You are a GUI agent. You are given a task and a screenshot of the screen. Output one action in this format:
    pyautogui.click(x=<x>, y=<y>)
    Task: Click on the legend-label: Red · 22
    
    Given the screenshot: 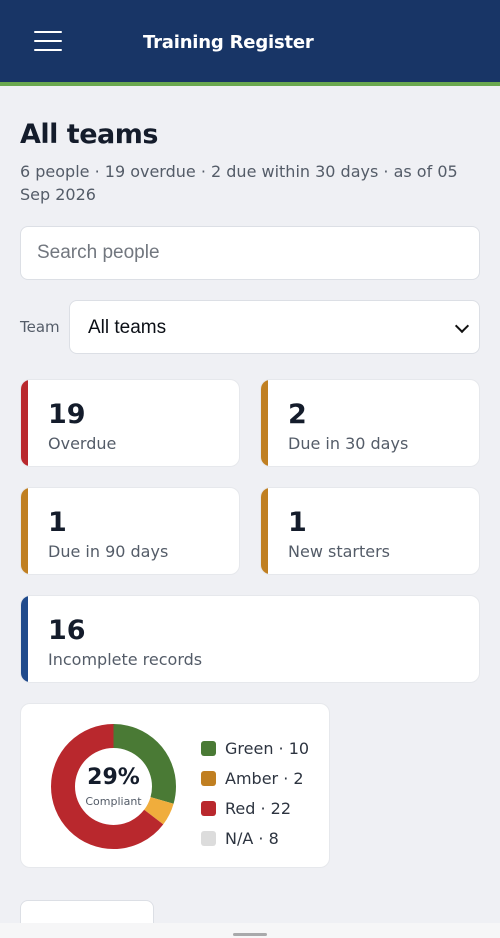 What is the action you would take?
    pyautogui.click(x=258, y=808)
    